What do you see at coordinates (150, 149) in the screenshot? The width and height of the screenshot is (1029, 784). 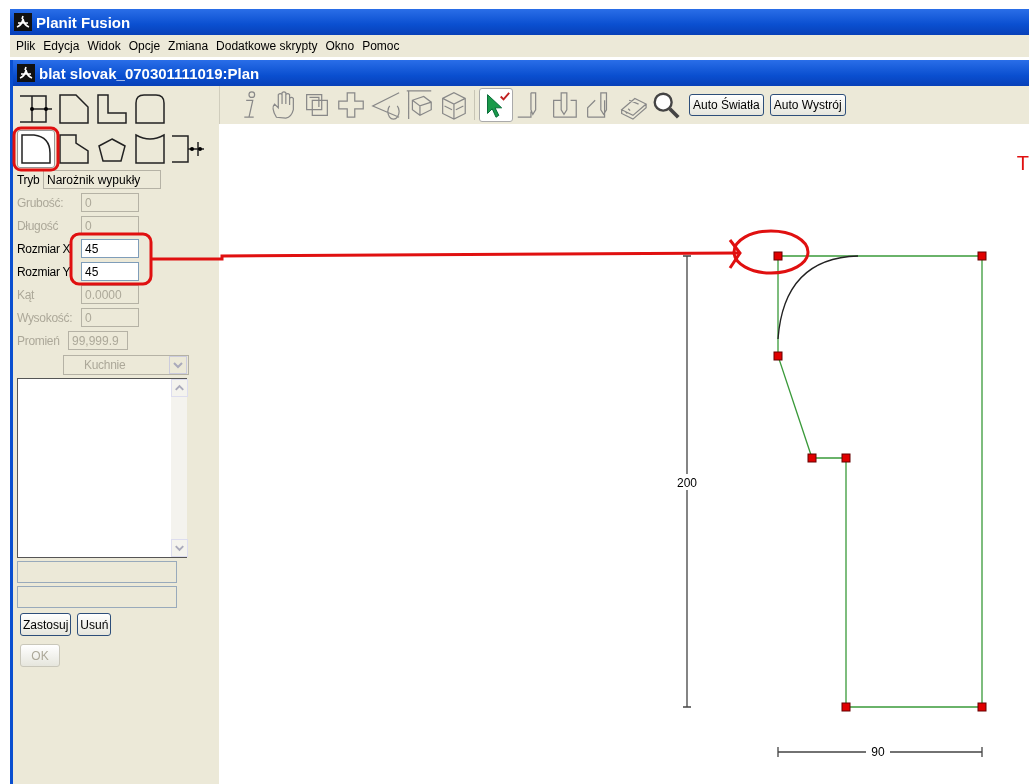 I see `concave-shape-icon` at bounding box center [150, 149].